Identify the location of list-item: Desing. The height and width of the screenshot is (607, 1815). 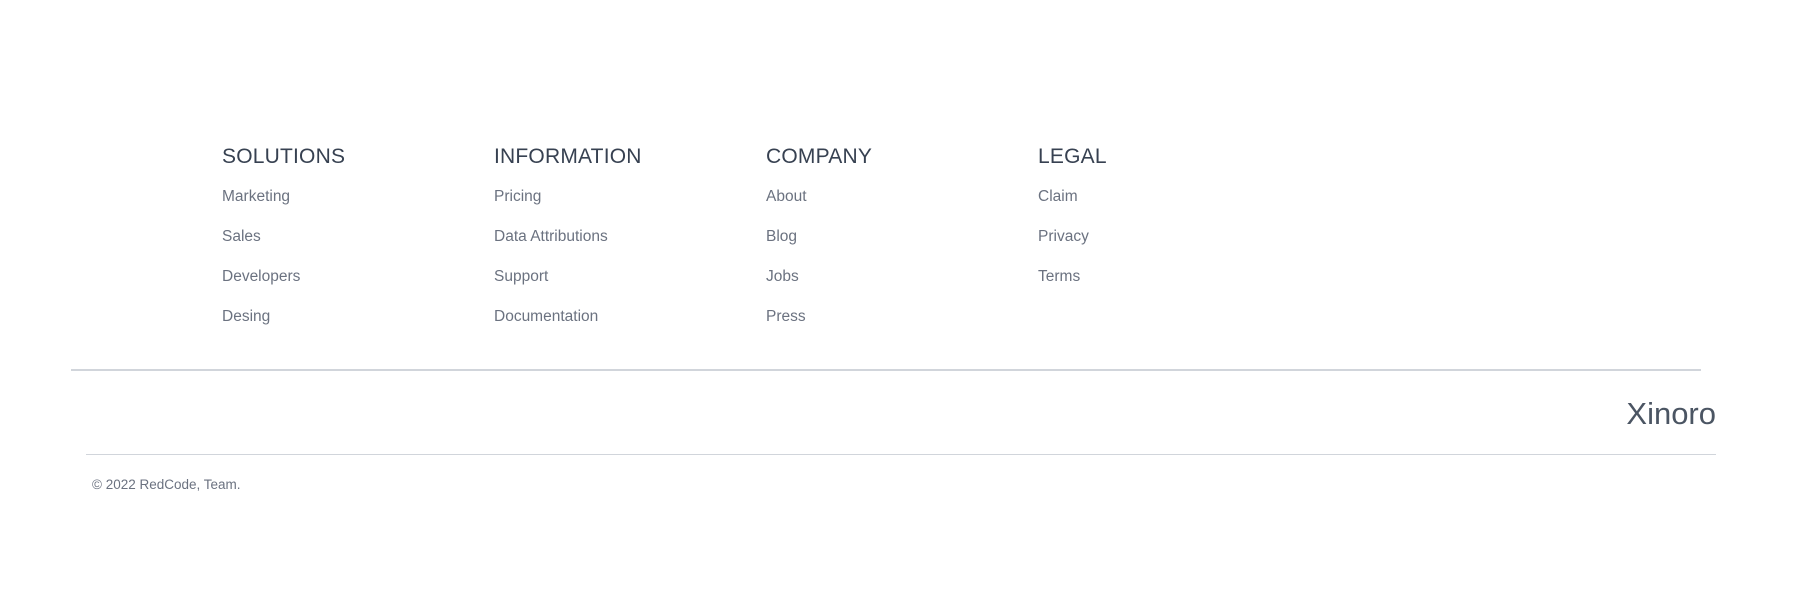
(358, 327).